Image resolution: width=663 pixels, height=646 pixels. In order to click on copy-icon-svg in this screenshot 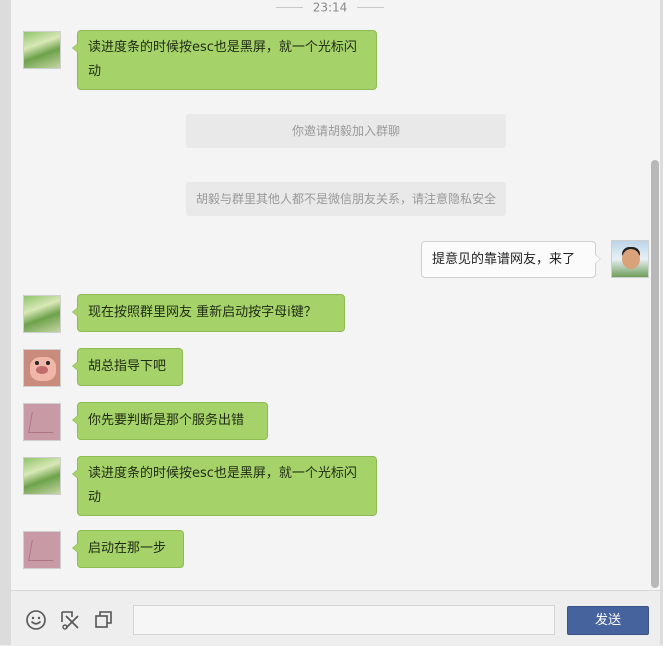, I will do `click(103, 619)`.